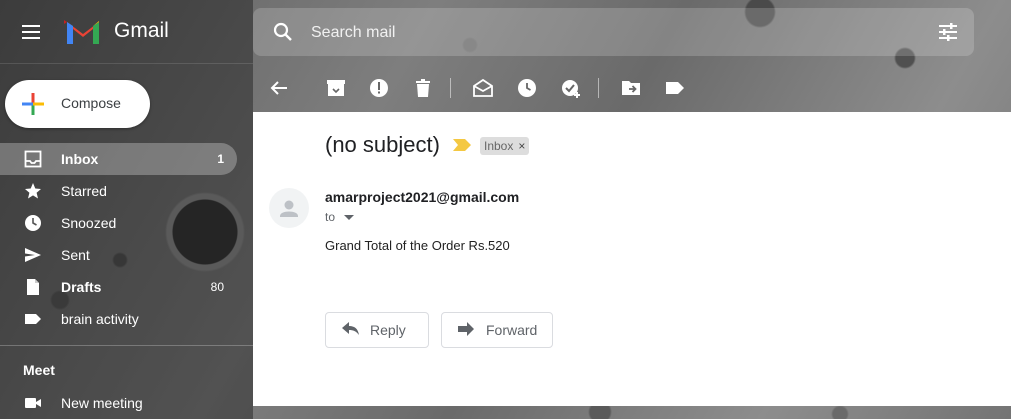 The height and width of the screenshot is (419, 1011). Describe the element at coordinates (33, 255) in the screenshot. I see `send-icon` at that location.